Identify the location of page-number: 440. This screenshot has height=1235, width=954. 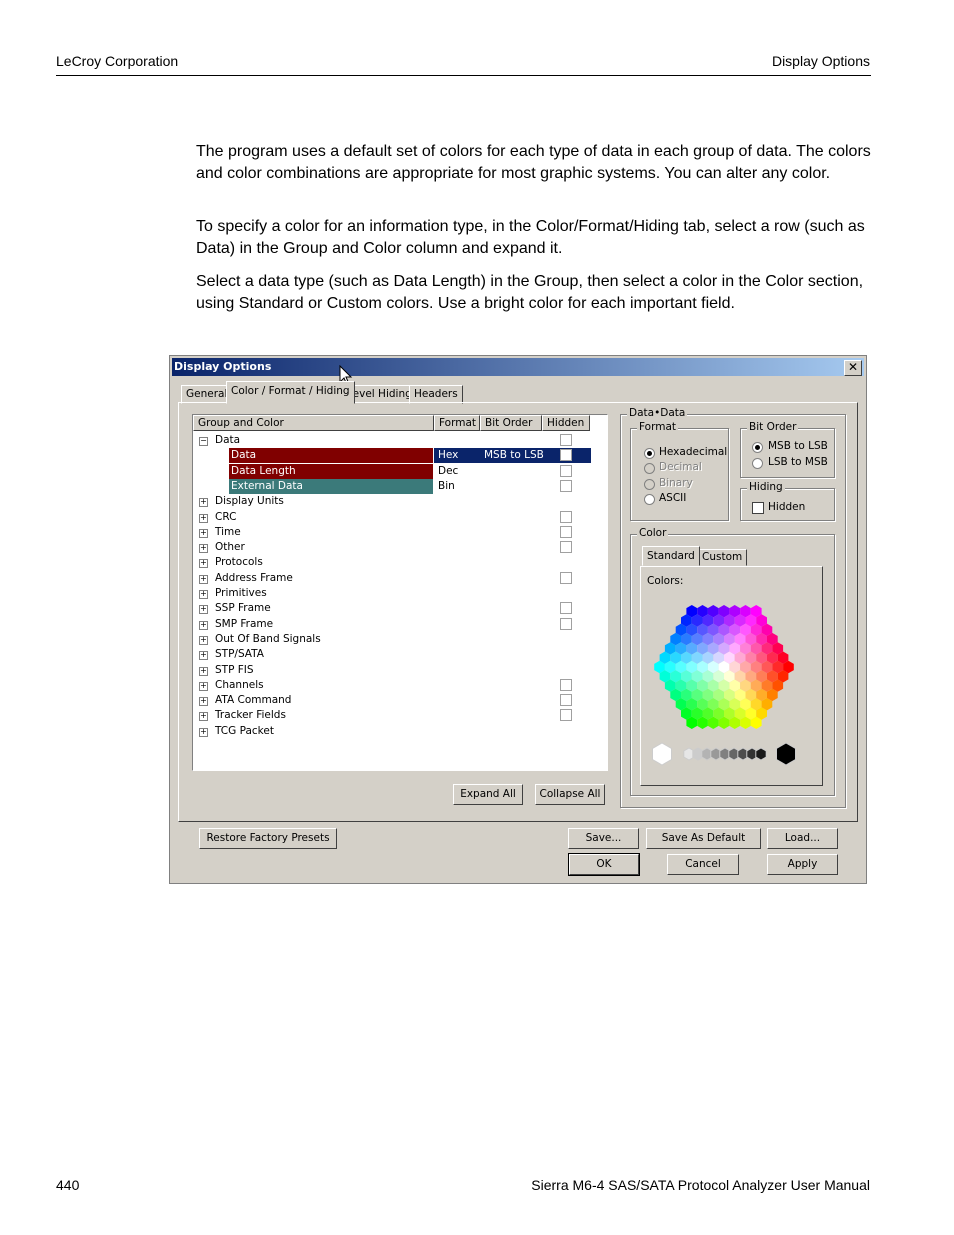
(68, 1185).